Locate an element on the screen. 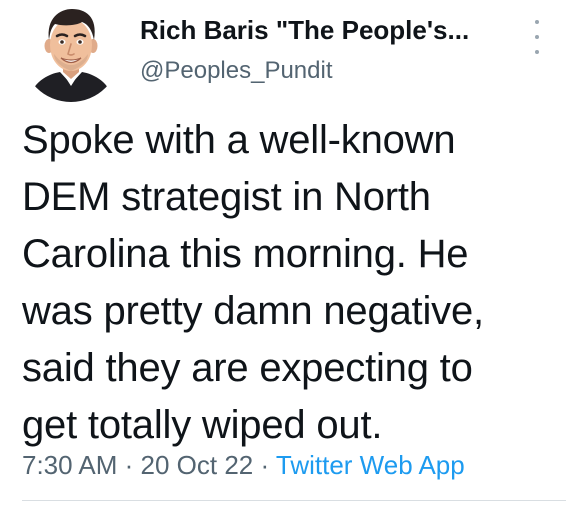 This screenshot has height=506, width=566. tweet-time: 7:30 AM is located at coordinates (69, 465).